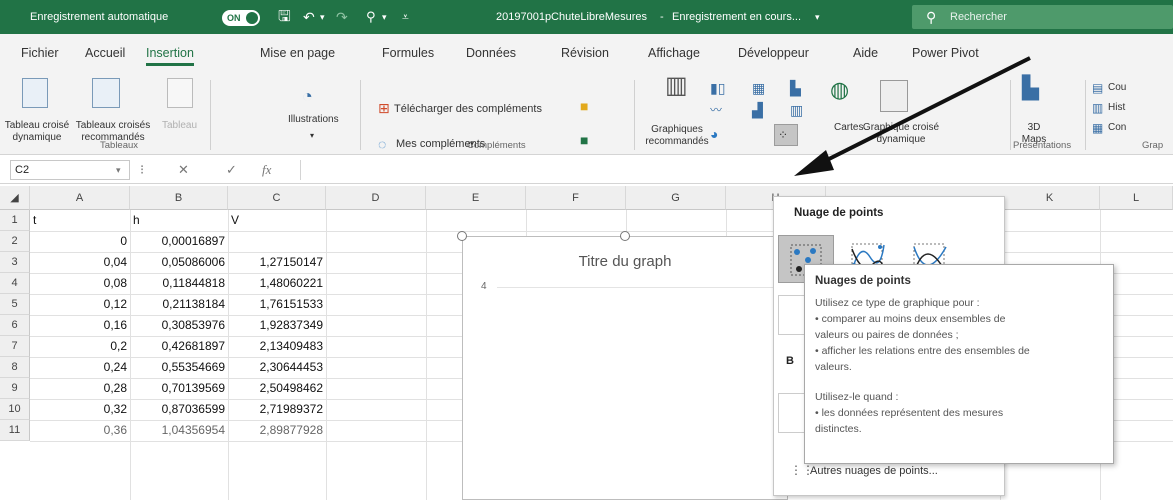 Image resolution: width=1173 pixels, height=500 pixels. Describe the element at coordinates (342, 17) in the screenshot. I see `redo-icon: ↷` at that location.